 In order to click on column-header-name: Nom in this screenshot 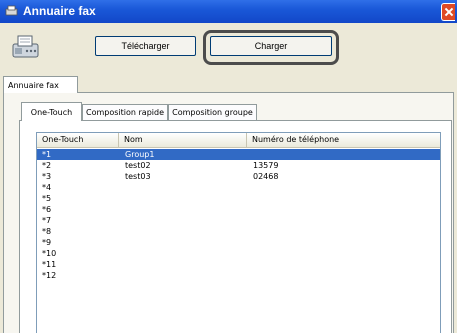, I will do `click(183, 140)`.